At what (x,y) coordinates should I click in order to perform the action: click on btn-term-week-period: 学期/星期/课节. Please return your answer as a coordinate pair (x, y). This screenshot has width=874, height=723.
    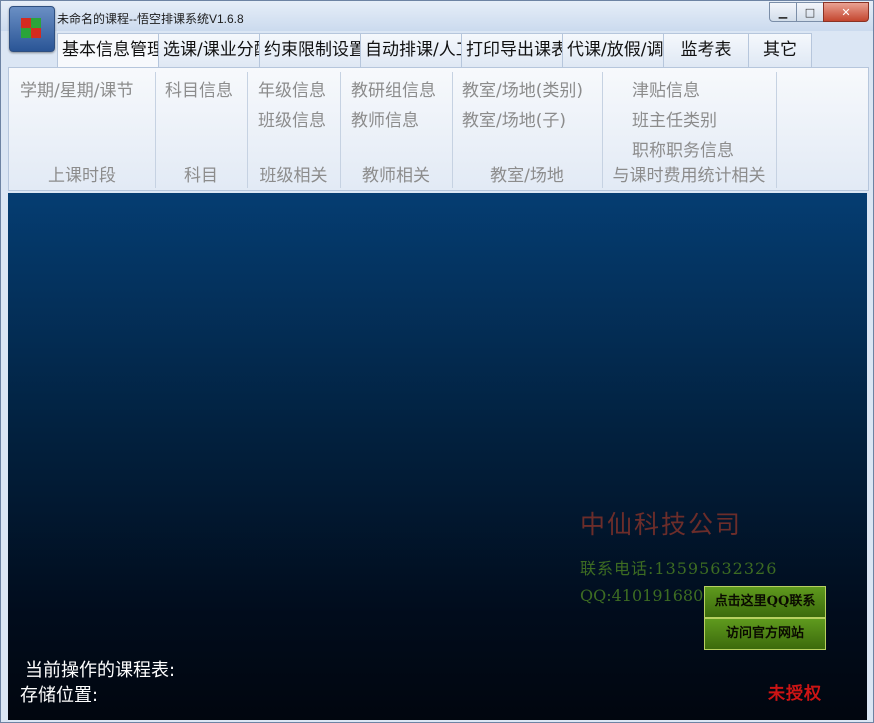
    Looking at the image, I should click on (76, 88).